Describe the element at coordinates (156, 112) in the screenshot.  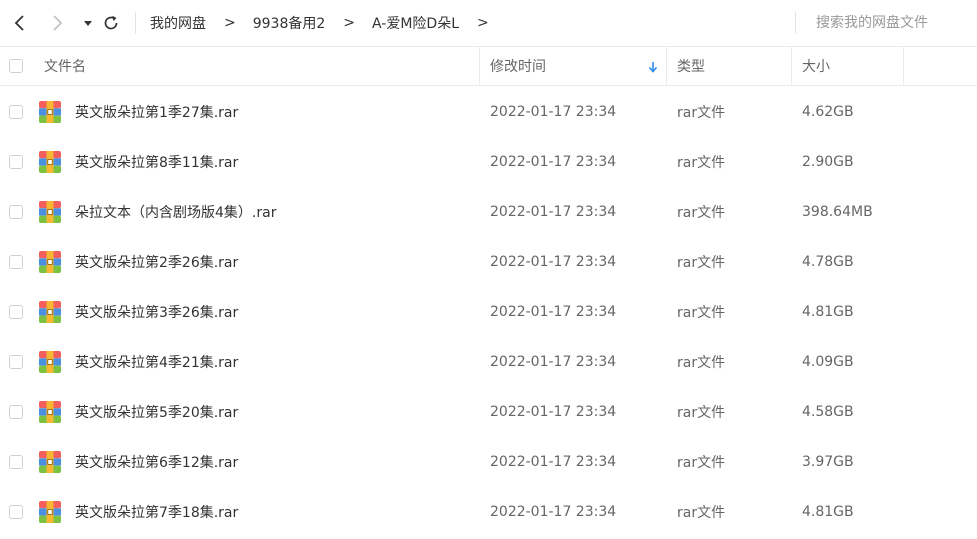
I see `file-name: 英文版朵拉第1季27集.rar` at that location.